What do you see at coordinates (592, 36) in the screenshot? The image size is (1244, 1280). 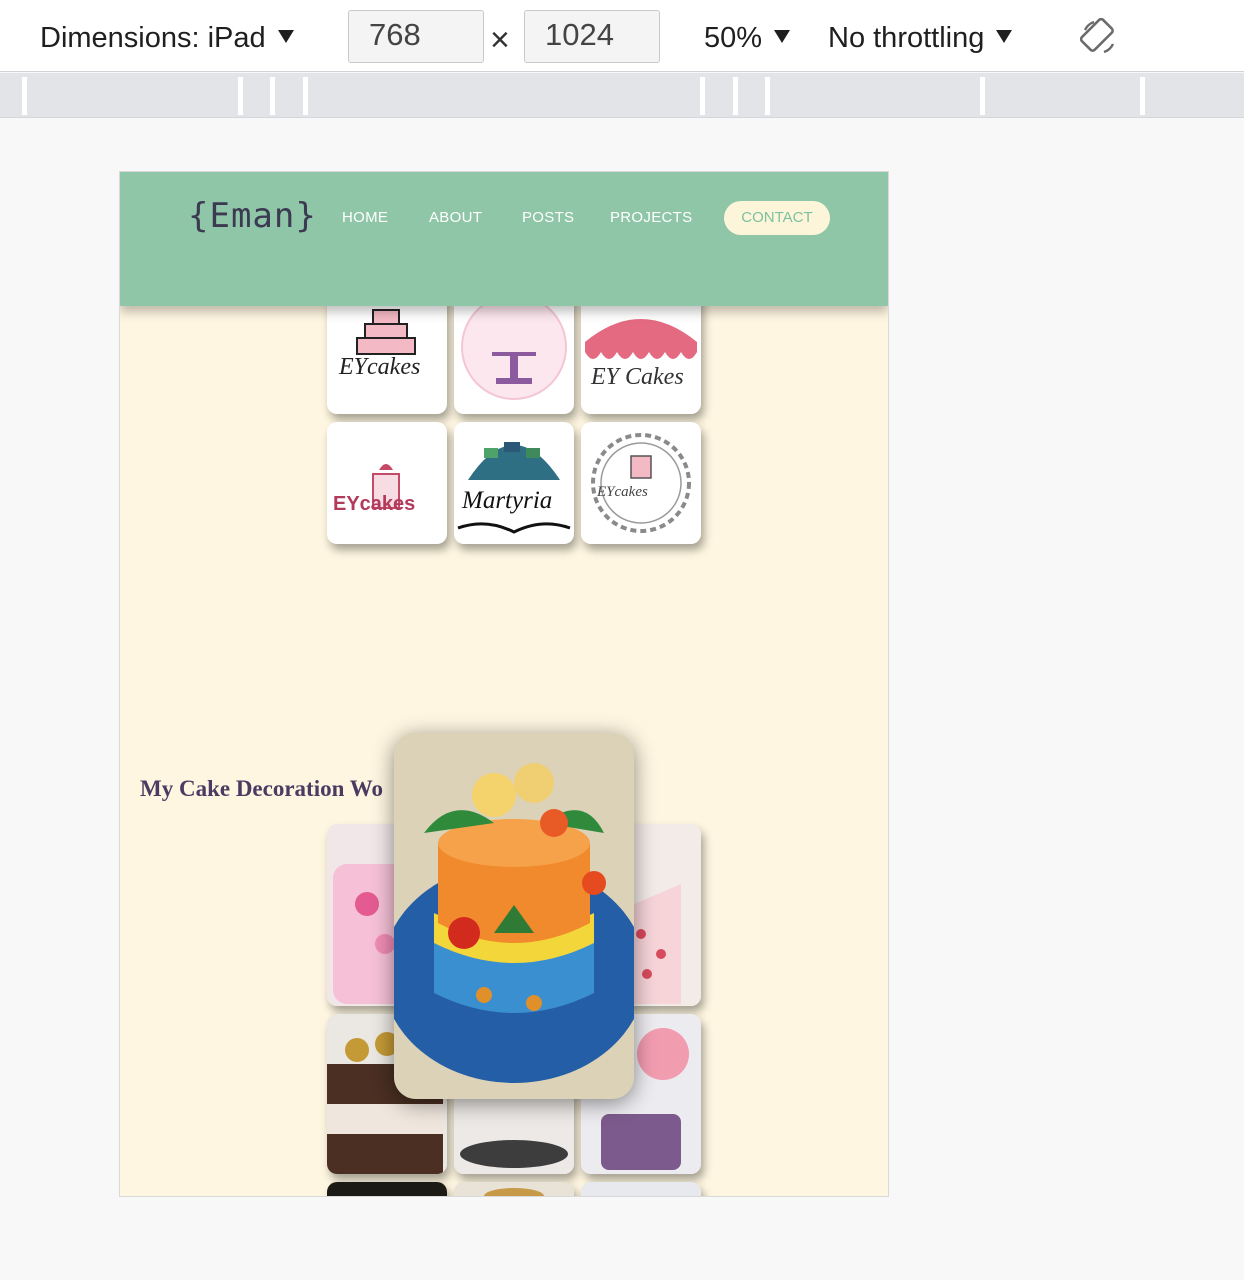 I see `height-input: 1024` at bounding box center [592, 36].